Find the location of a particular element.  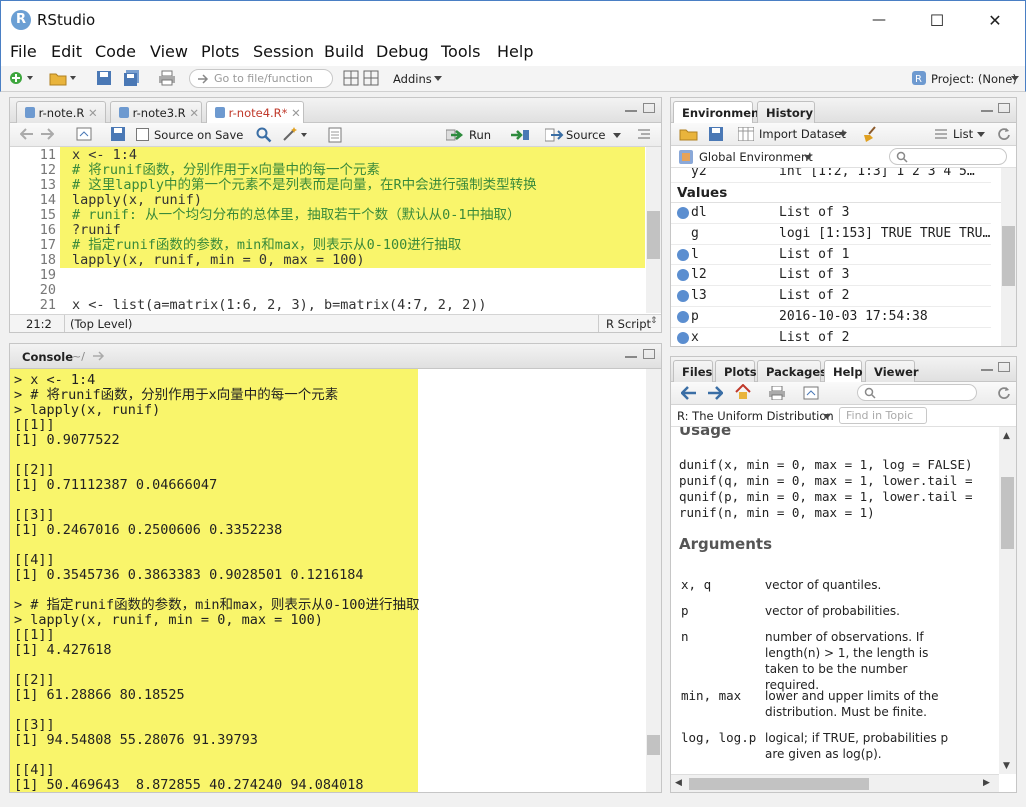

env-search-input is located at coordinates (948, 156).